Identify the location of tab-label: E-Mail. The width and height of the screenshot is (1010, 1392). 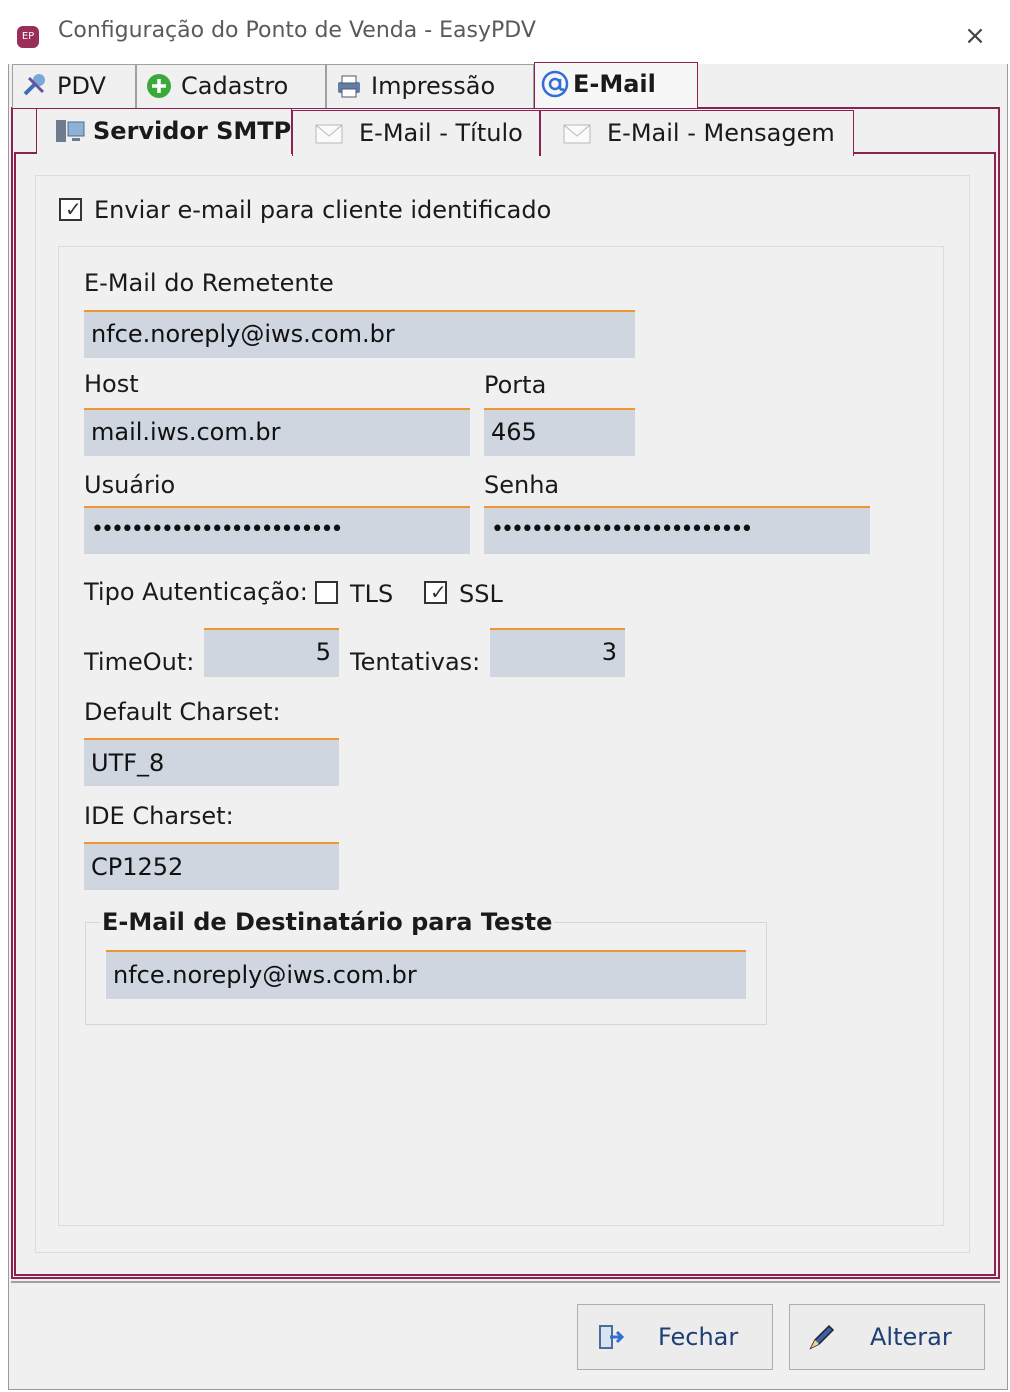
(614, 84).